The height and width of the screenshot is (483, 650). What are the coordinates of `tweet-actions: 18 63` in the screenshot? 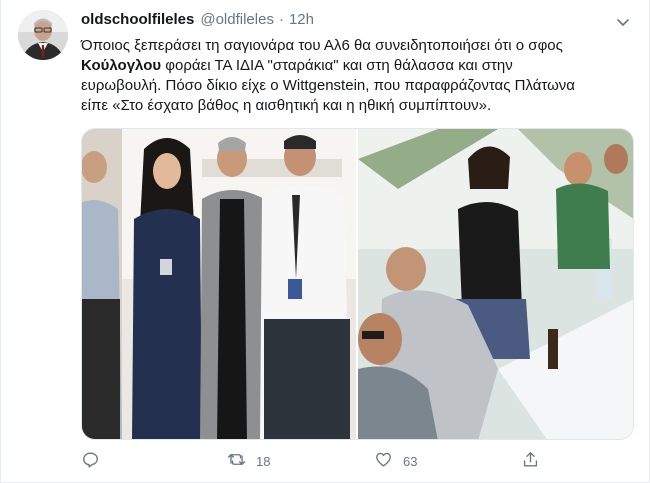 It's located at (316, 461).